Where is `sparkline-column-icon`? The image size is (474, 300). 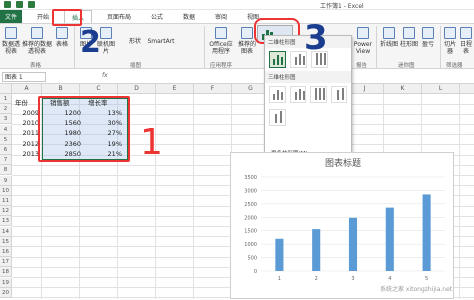 sparkline-column-icon is located at coordinates (409, 33).